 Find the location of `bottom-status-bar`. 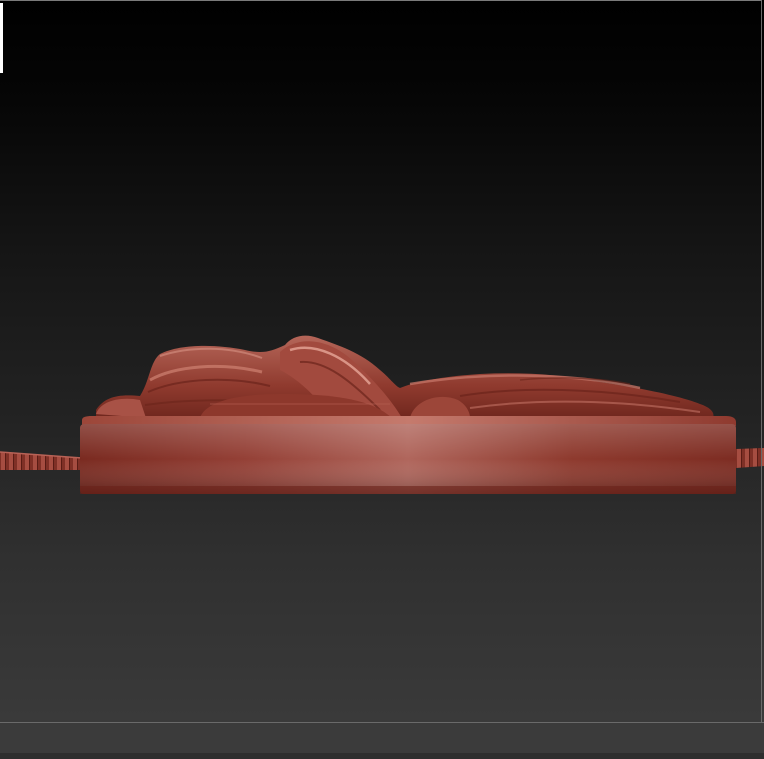

bottom-status-bar is located at coordinates (382, 740).